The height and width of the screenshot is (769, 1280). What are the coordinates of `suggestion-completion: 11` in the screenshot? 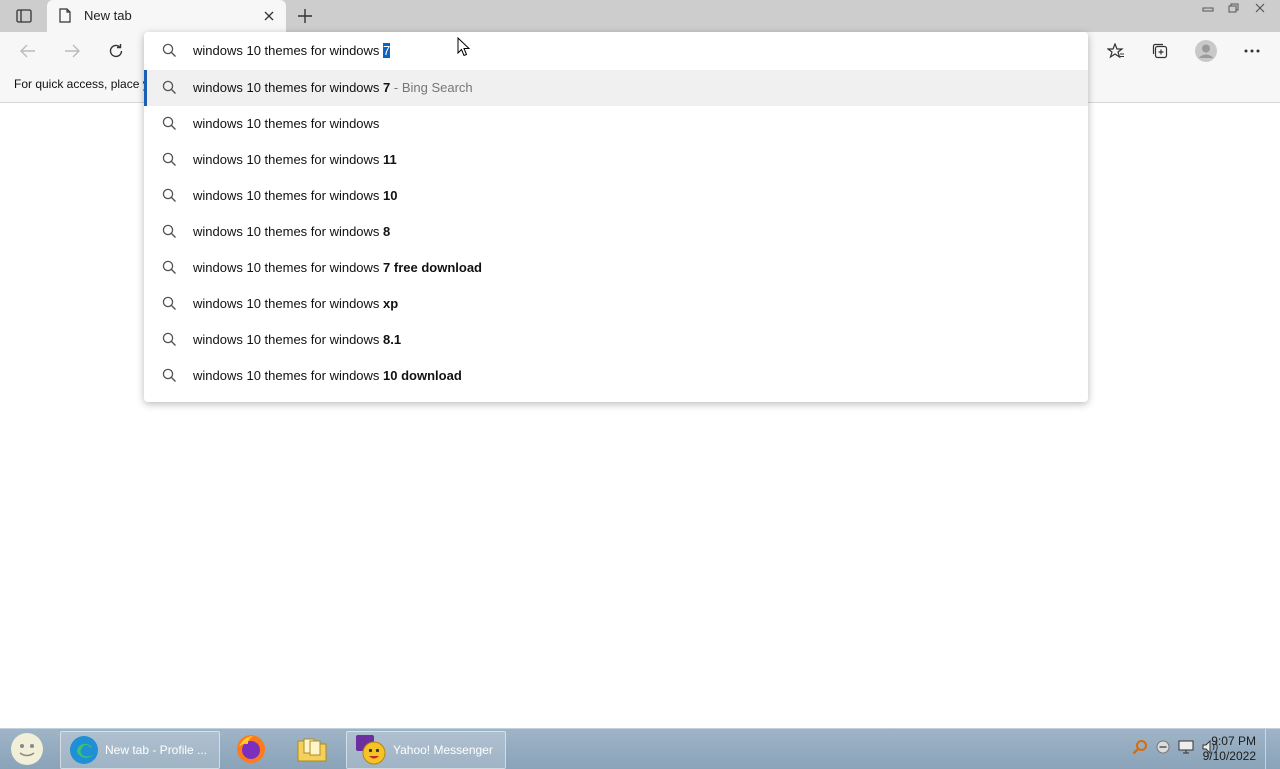 It's located at (390, 159).